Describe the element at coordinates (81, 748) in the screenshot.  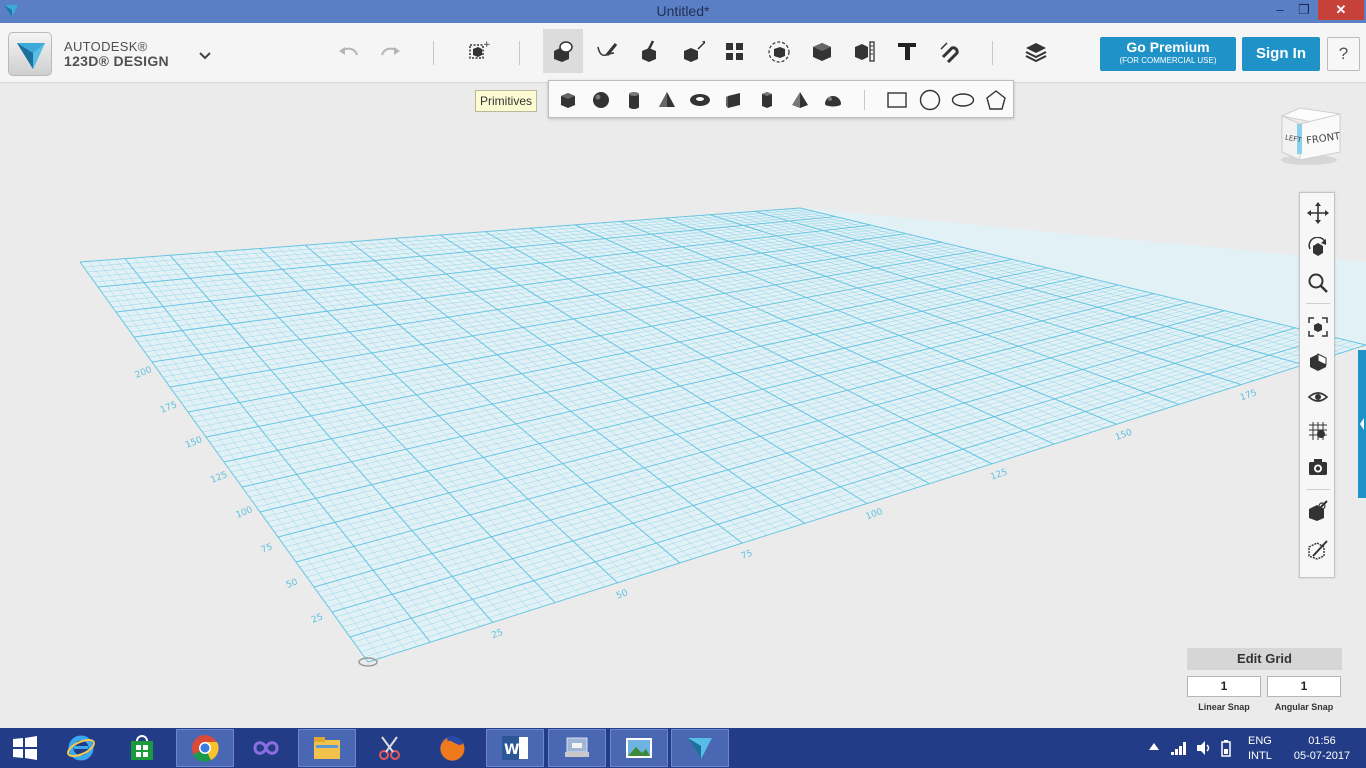
I see `taskbar-ie` at that location.